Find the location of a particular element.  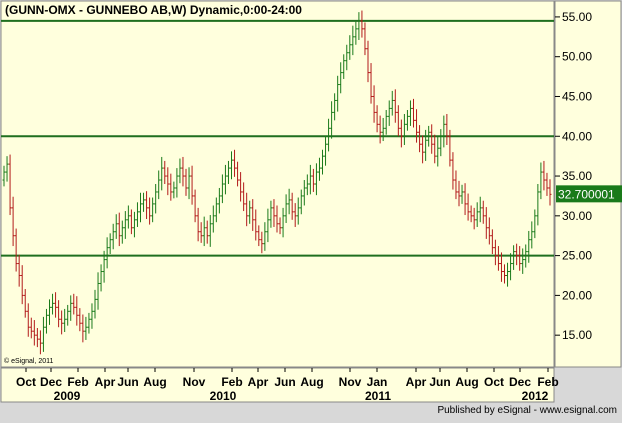

copyright-label: © eSignal, 2011 is located at coordinates (29, 361).